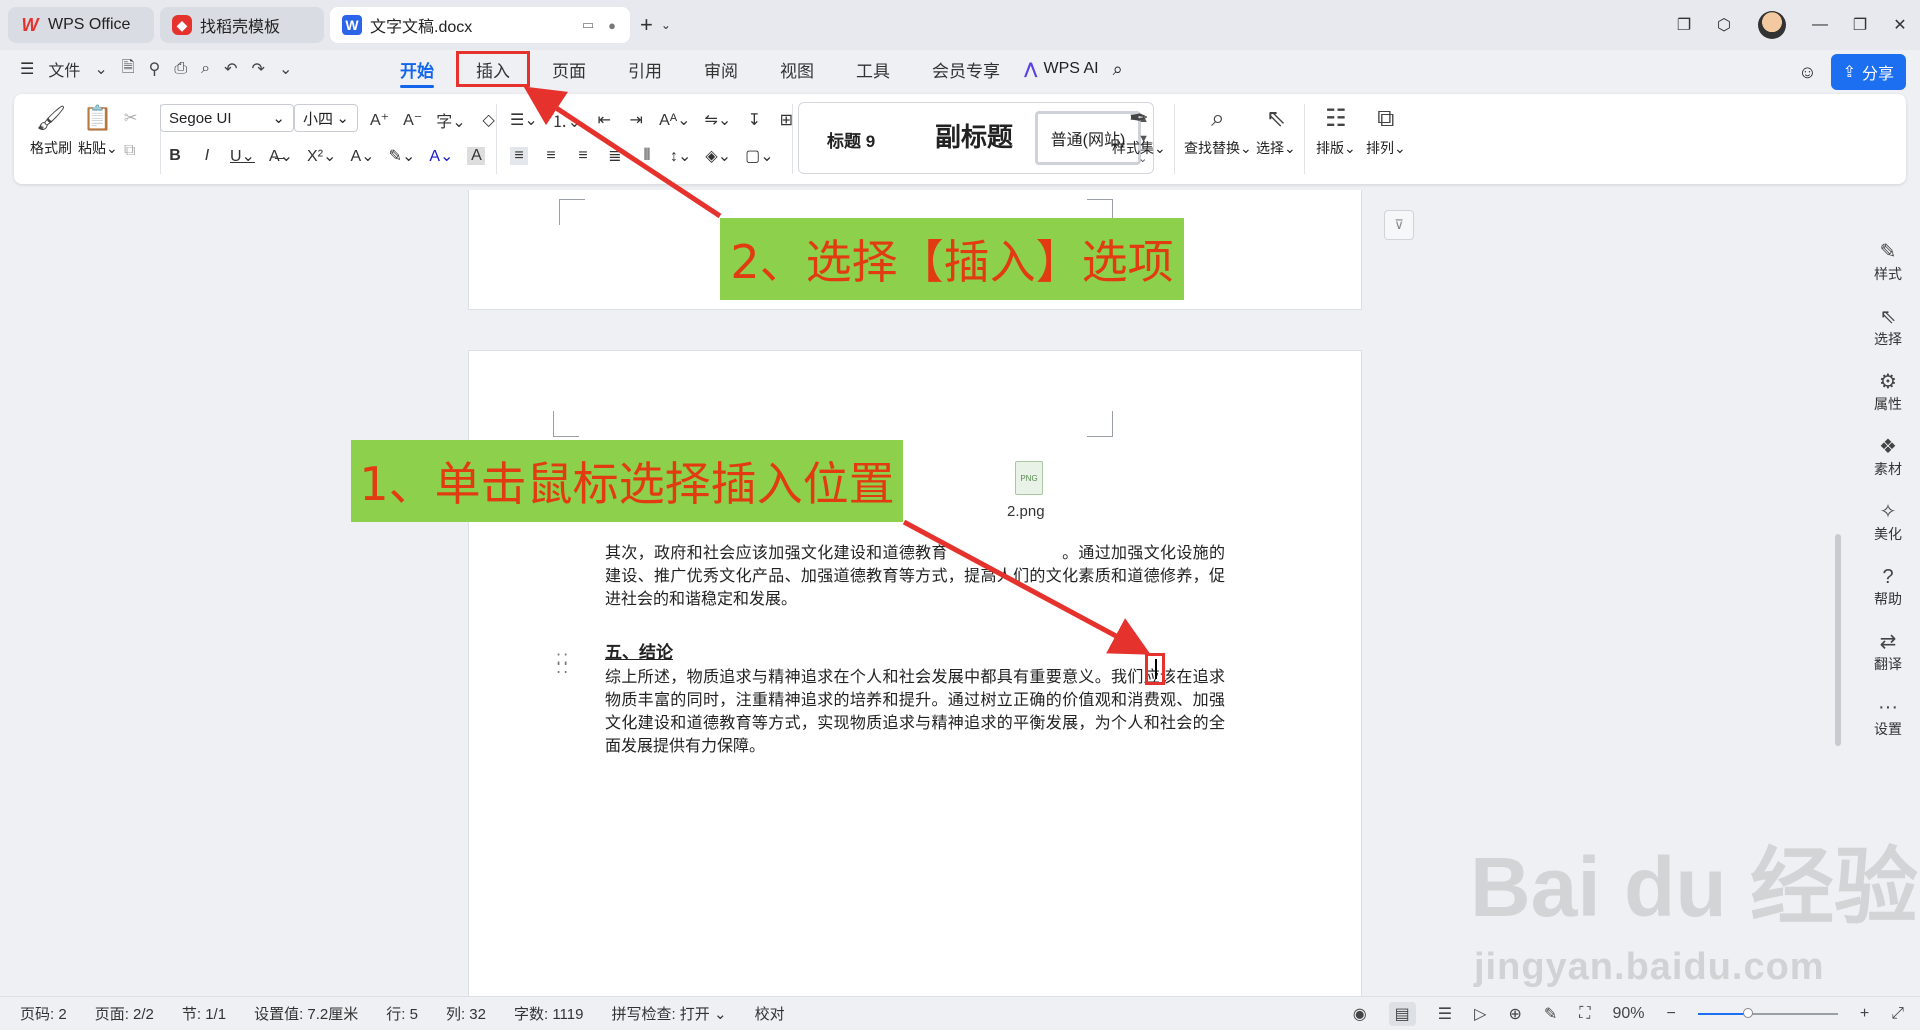 The height and width of the screenshot is (1030, 1920). What do you see at coordinates (588, 25) in the screenshot?
I see `monitor-icon: ▭` at bounding box center [588, 25].